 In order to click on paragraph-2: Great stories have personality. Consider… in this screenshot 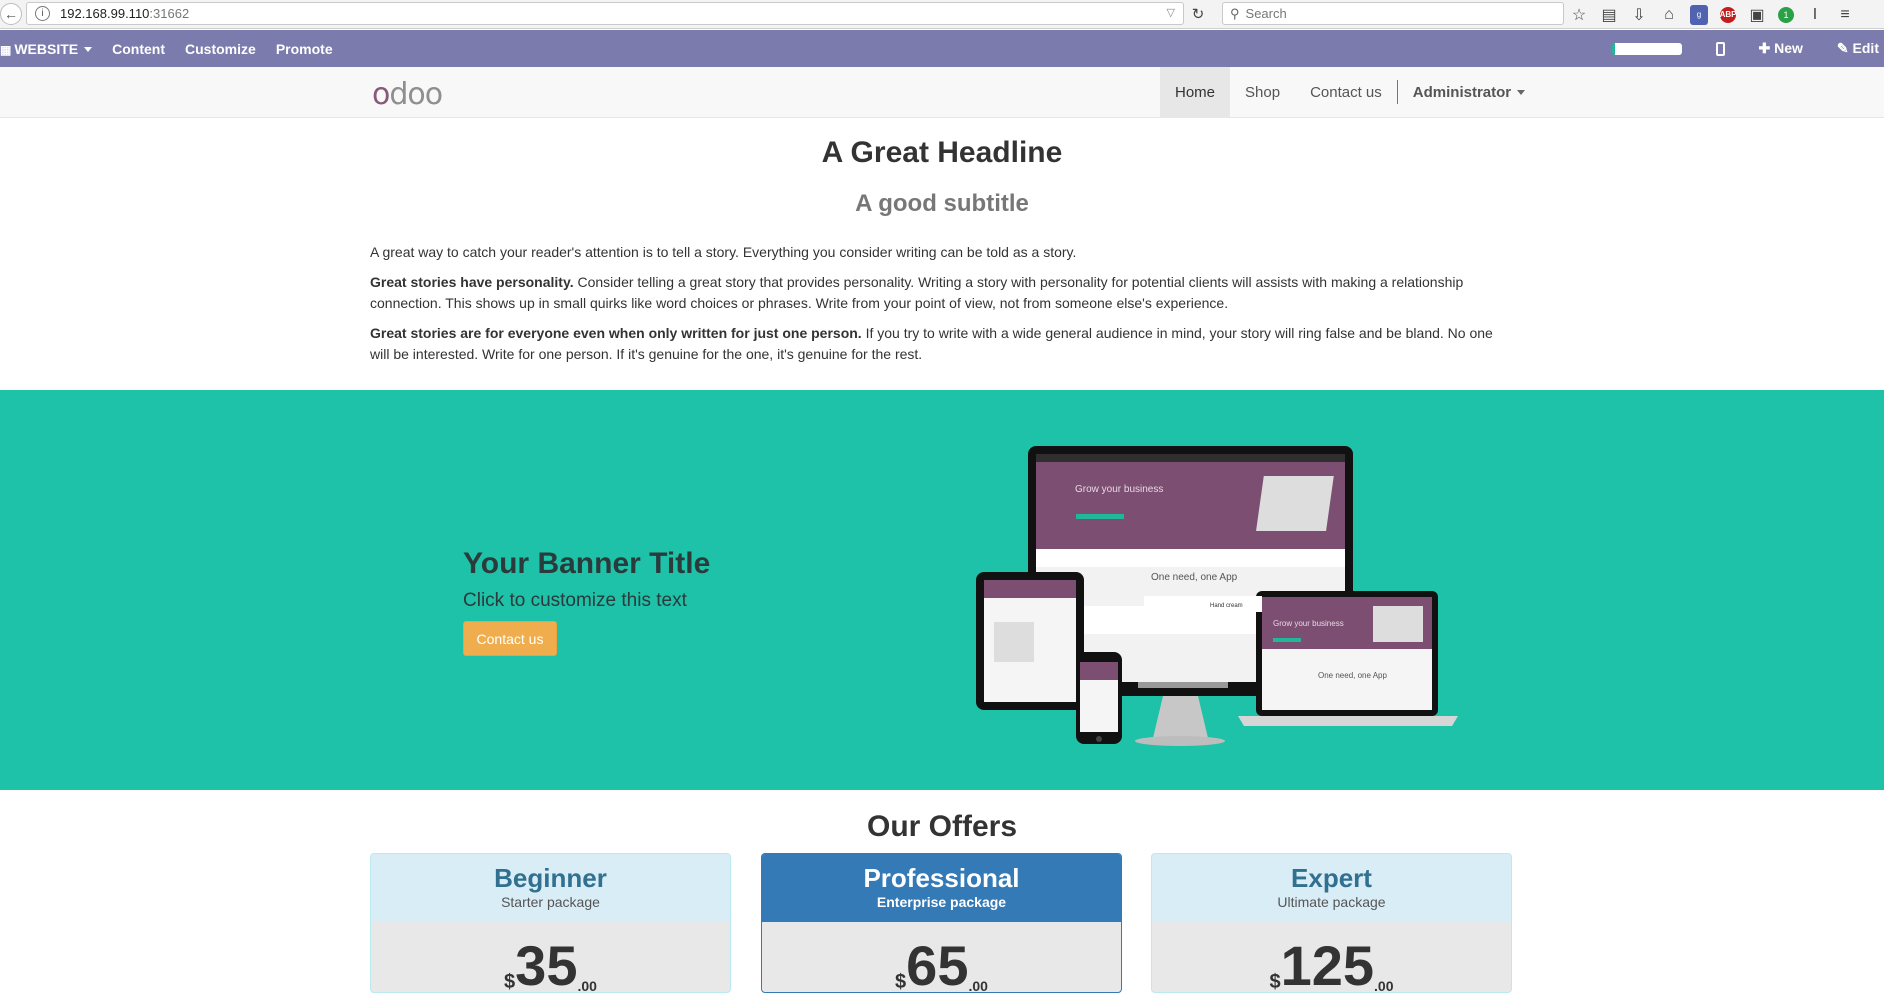, I will do `click(940, 293)`.